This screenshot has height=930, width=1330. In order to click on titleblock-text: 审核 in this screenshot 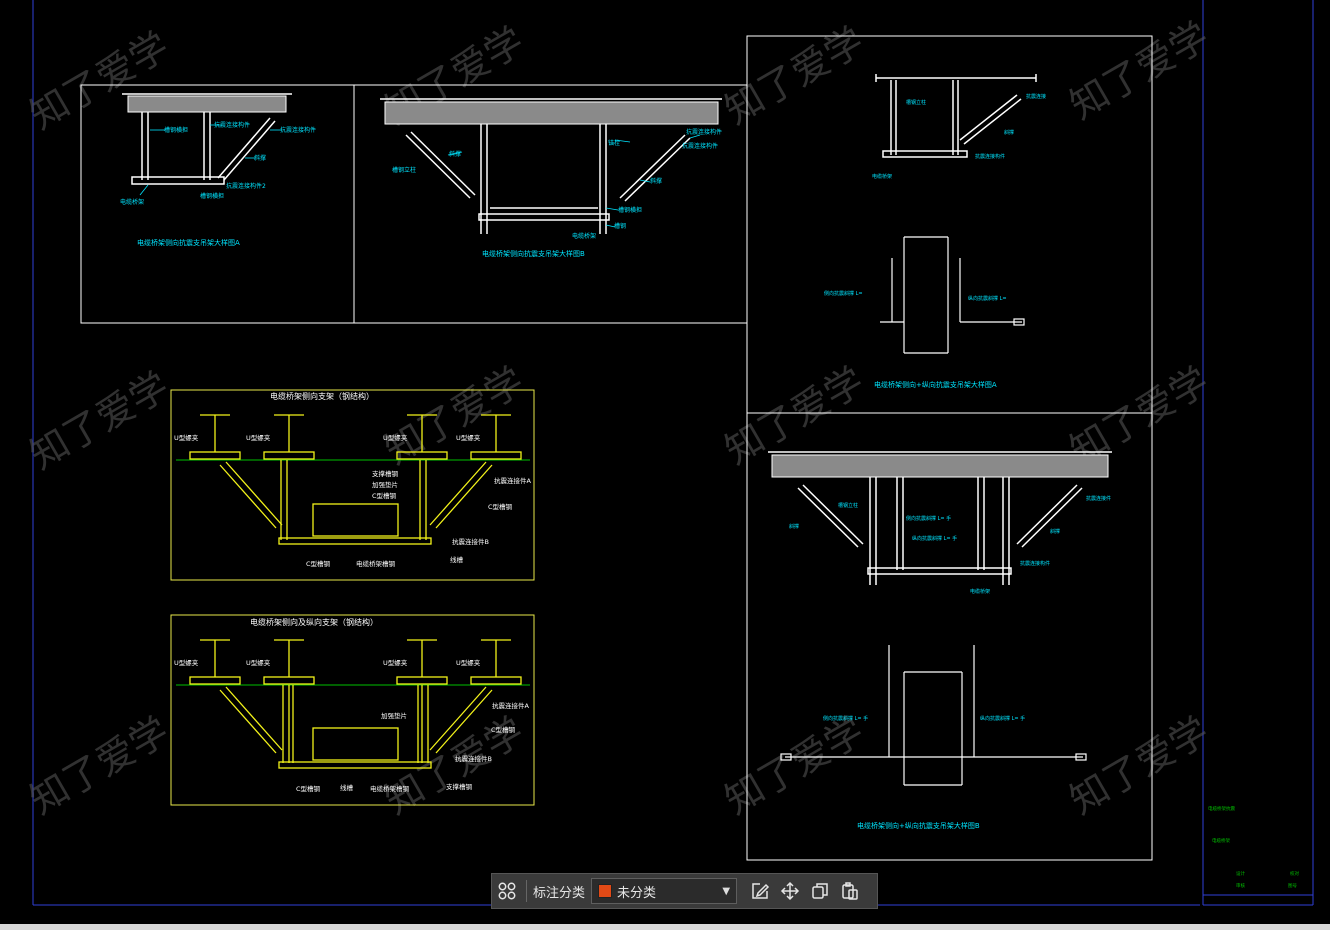, I will do `click(1240, 885)`.